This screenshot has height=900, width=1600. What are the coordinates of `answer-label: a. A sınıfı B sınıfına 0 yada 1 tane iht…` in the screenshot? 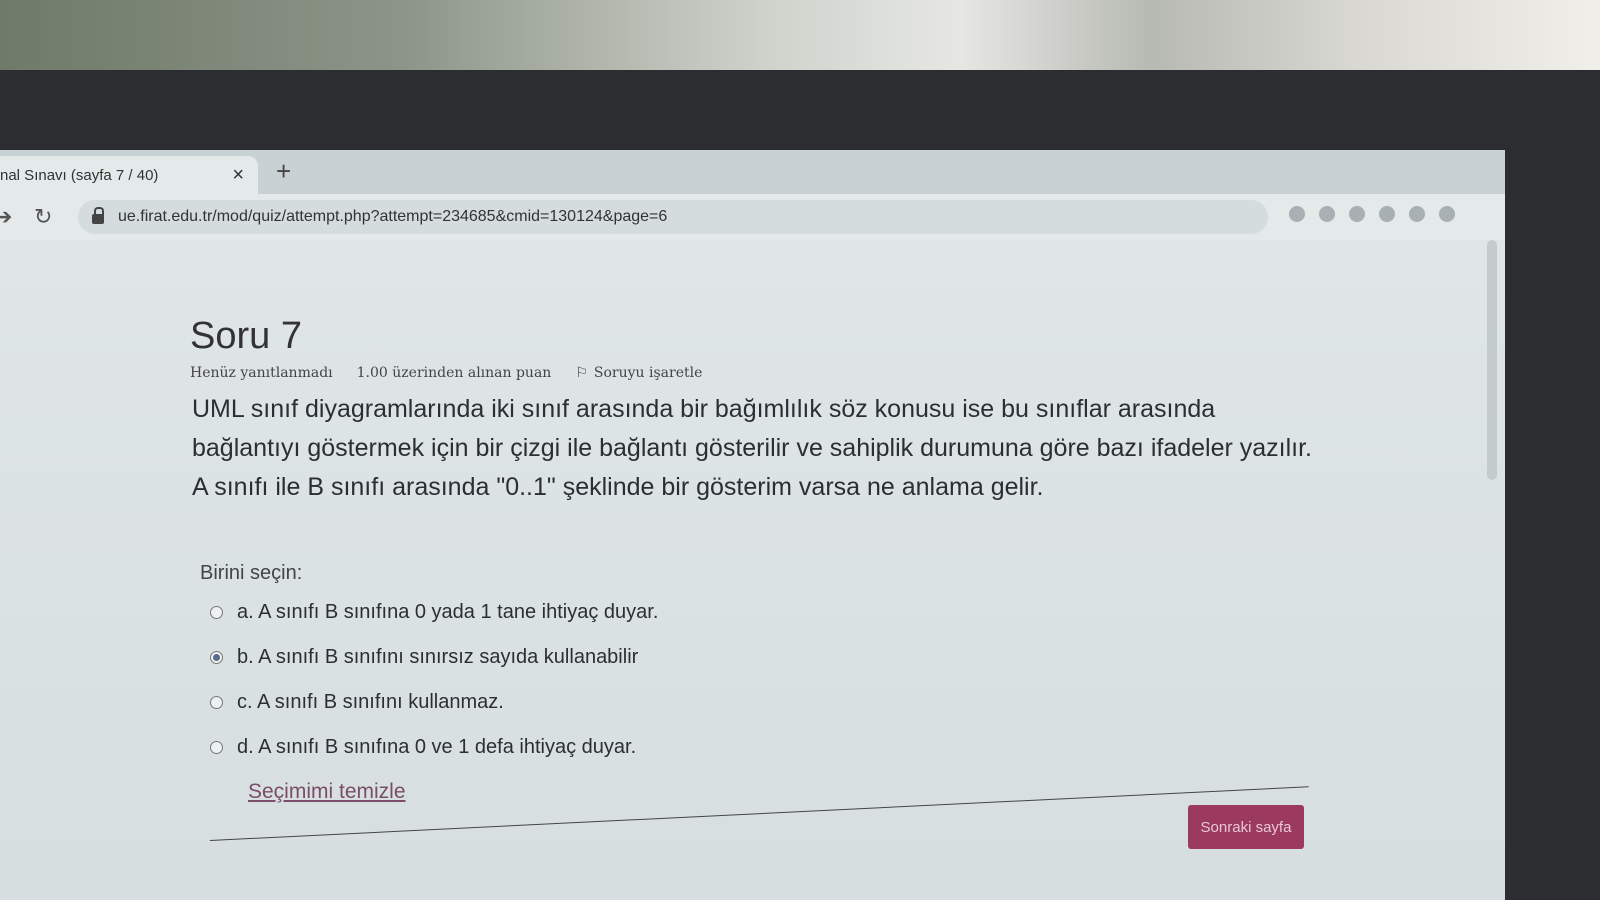 It's located at (448, 612).